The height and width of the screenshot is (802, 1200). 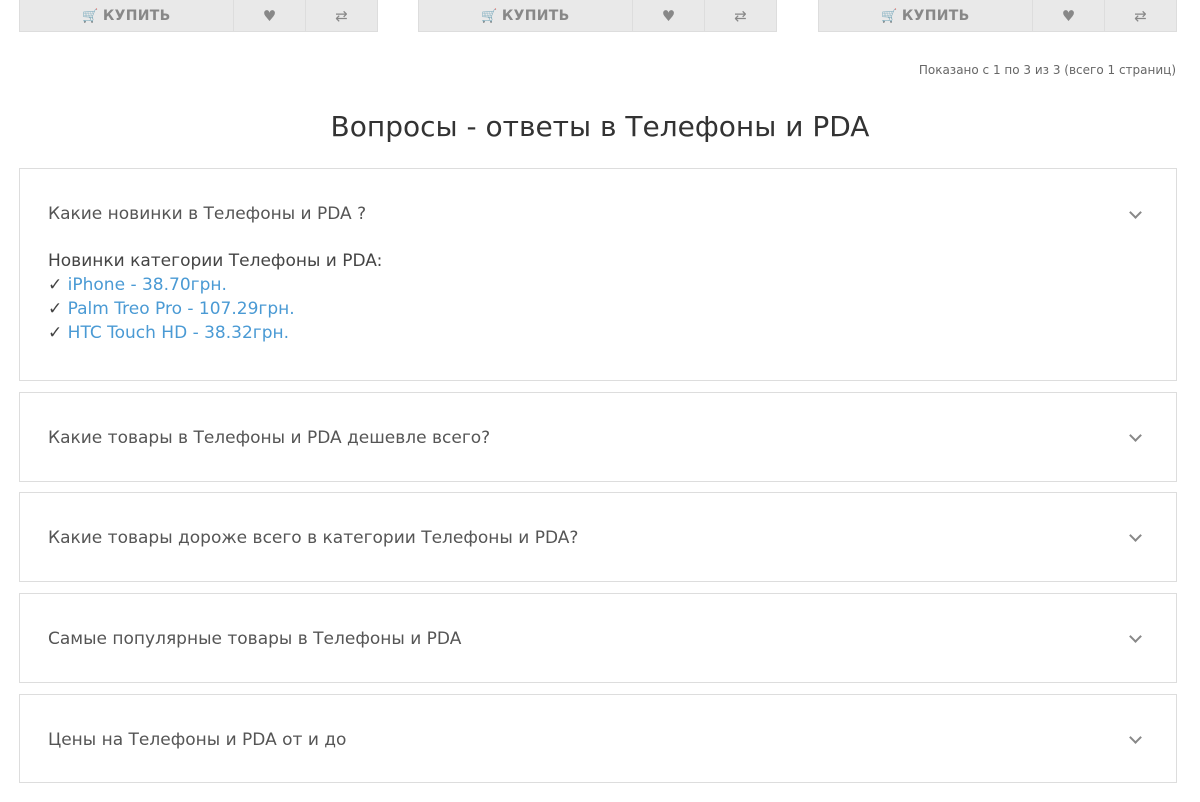 What do you see at coordinates (215, 261) in the screenshot?
I see `faq-answer-intro: Новинки категории Телефоны и PDA:` at bounding box center [215, 261].